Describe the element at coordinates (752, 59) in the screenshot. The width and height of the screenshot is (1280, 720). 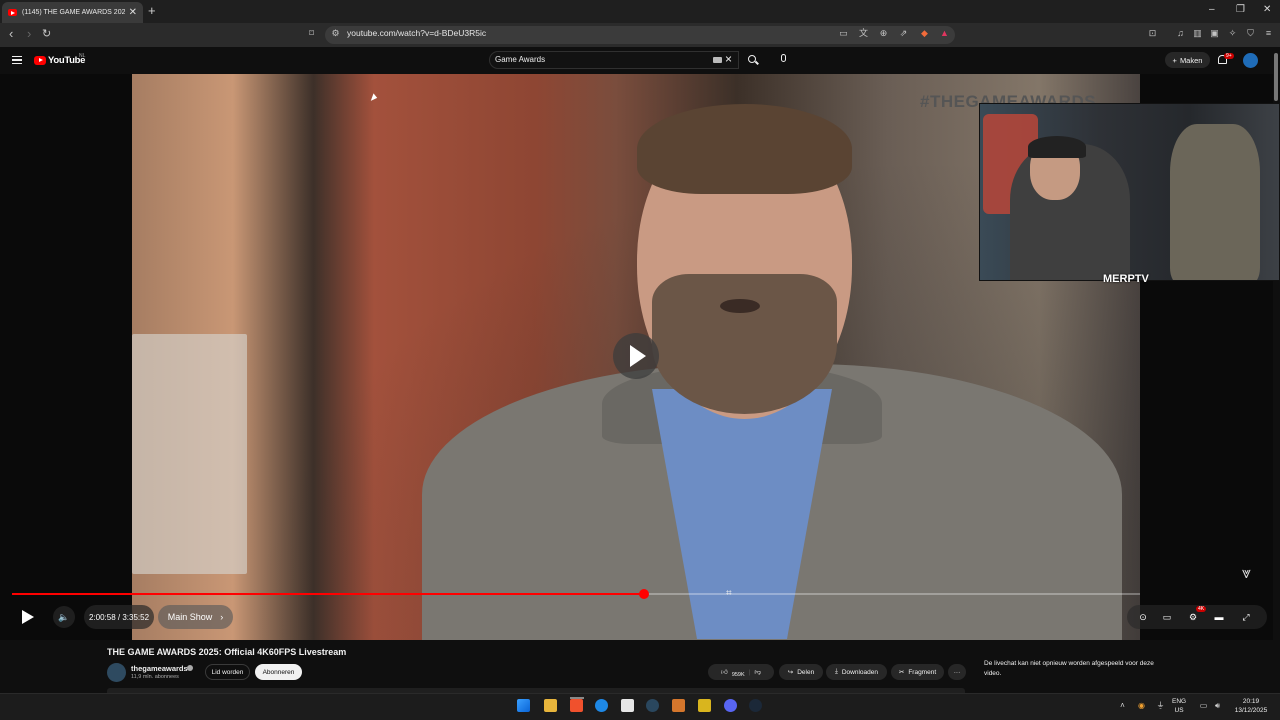
I see `search-icon` at that location.